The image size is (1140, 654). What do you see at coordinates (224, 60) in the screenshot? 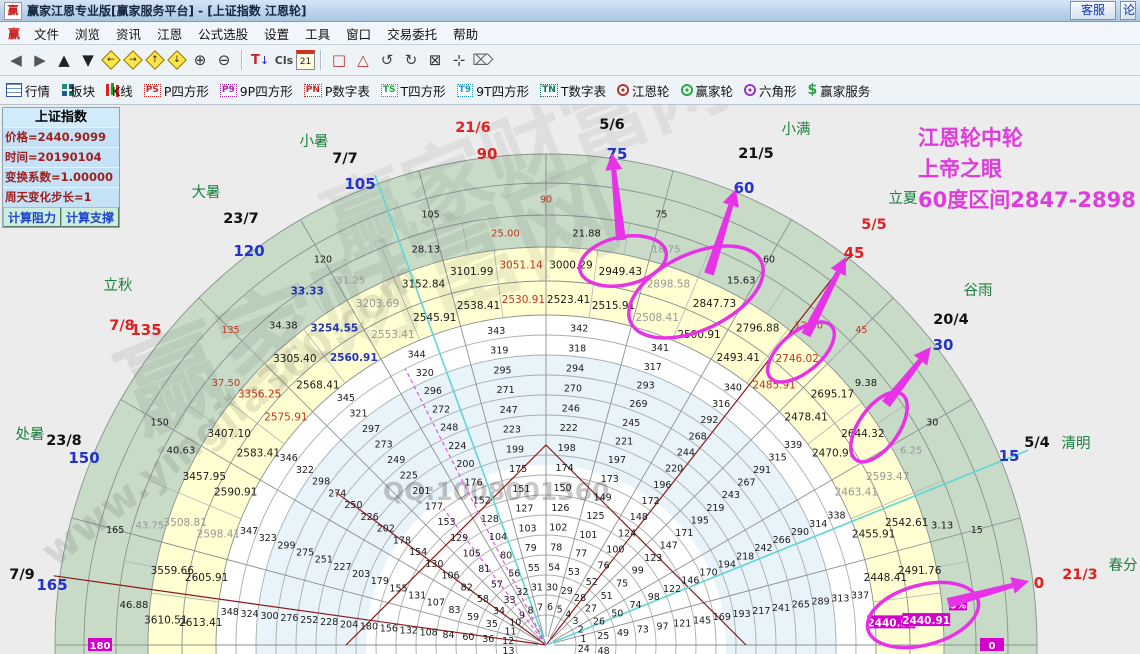
I see `tool-icon-9: ⊖` at bounding box center [224, 60].